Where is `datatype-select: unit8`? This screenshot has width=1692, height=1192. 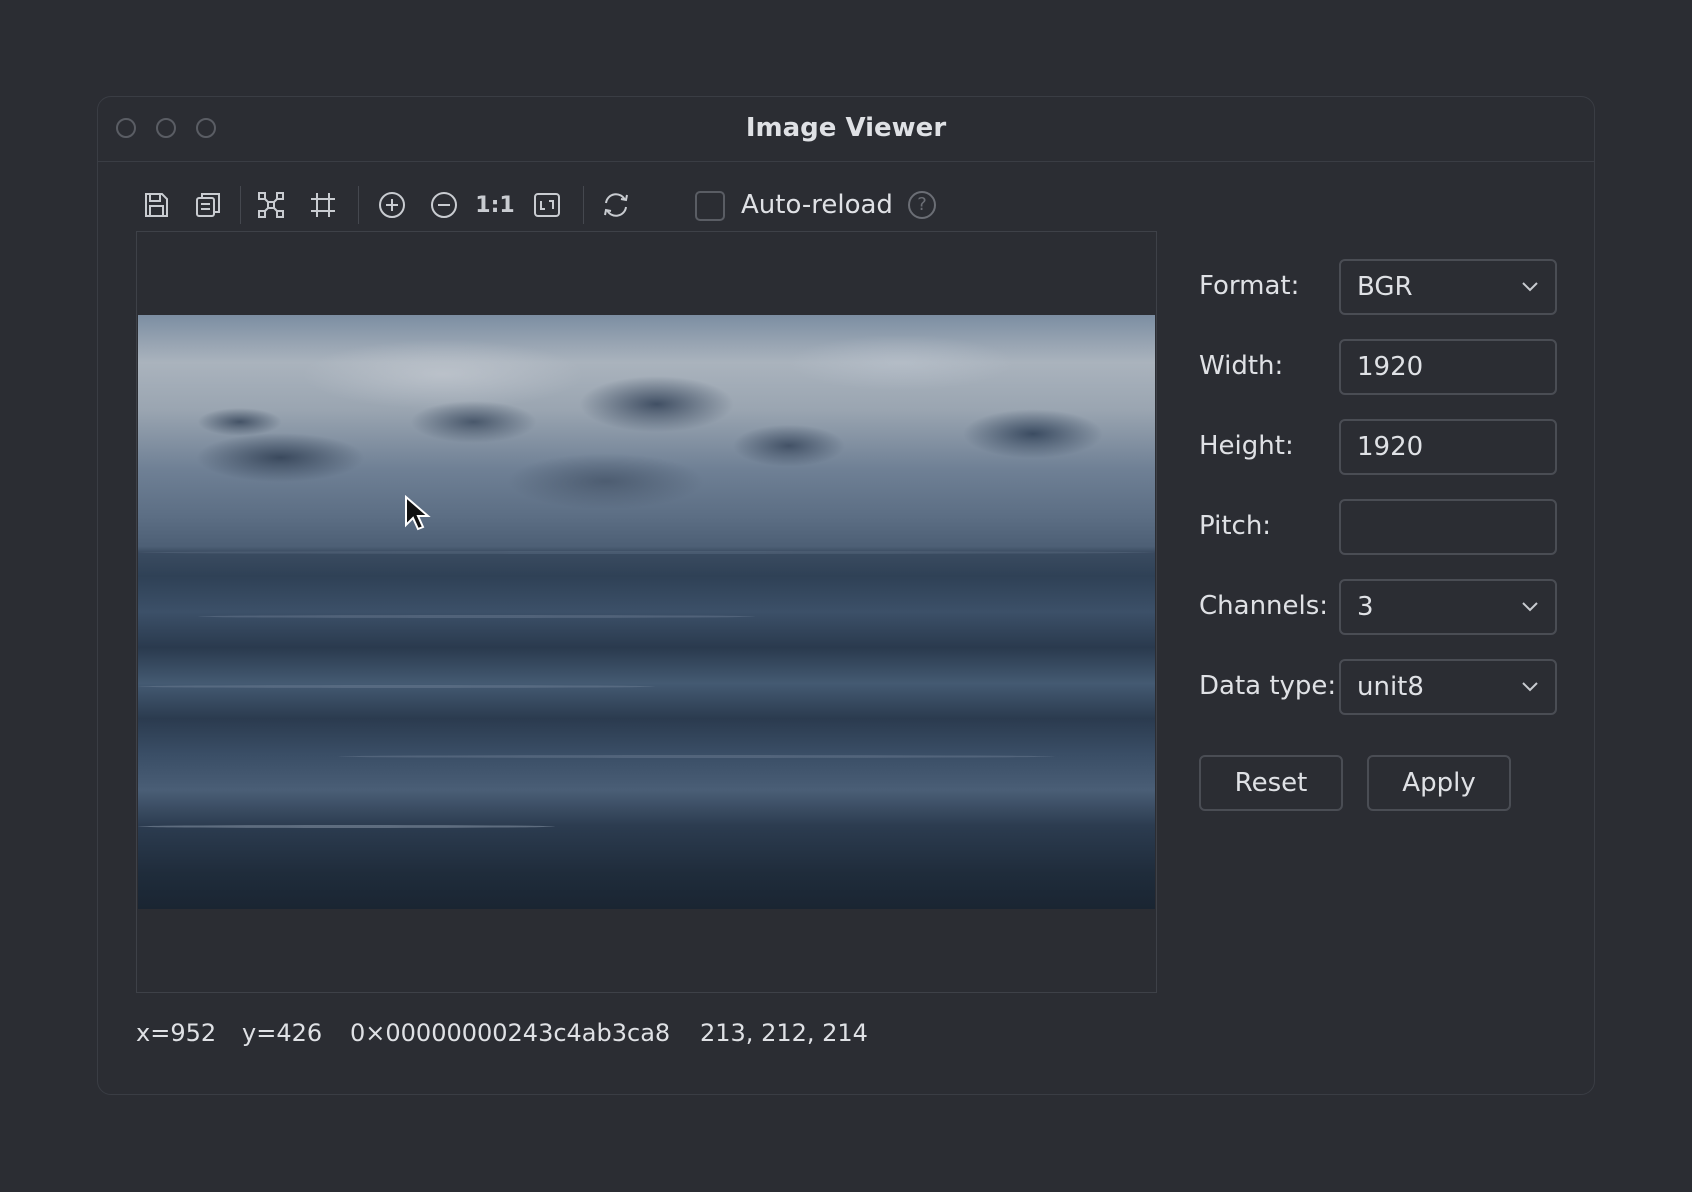 datatype-select: unit8 is located at coordinates (1448, 687).